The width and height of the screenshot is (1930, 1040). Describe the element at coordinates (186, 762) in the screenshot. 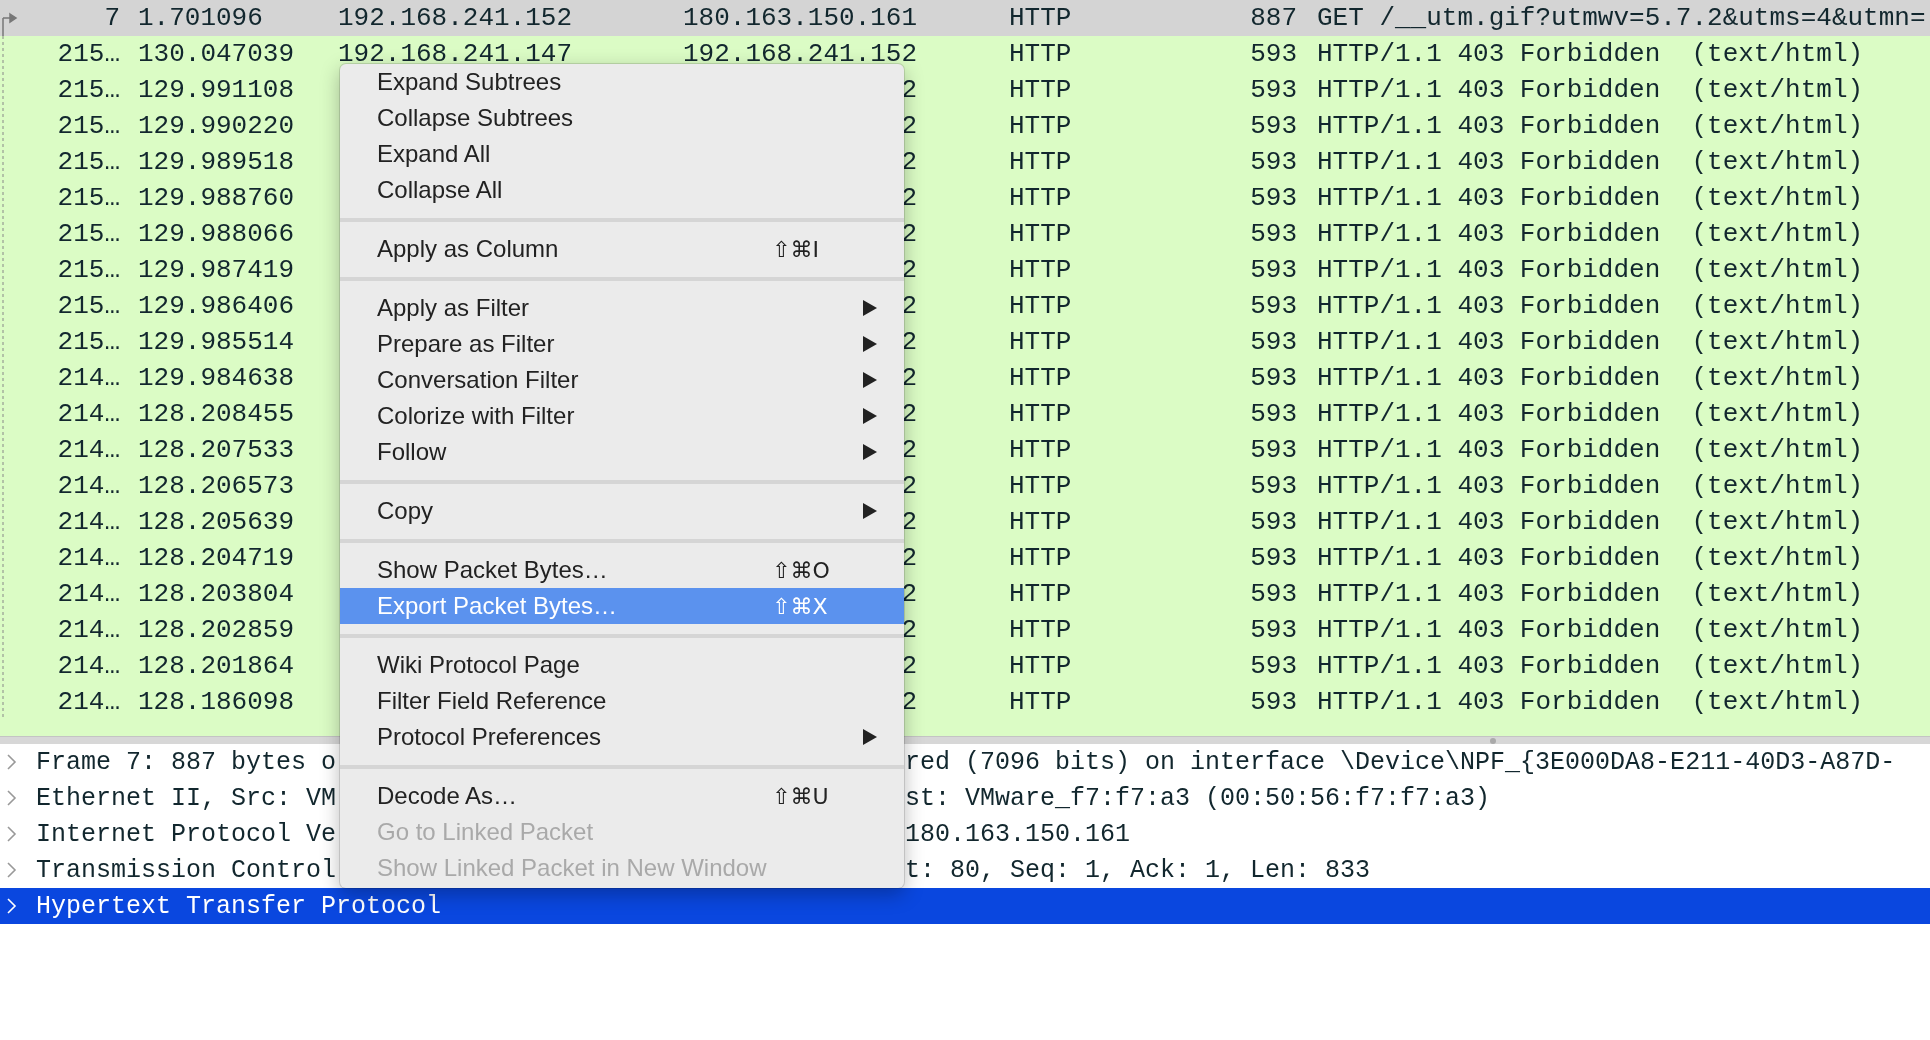

I see `detail-text: Frame 7: 887 bytes o` at that location.